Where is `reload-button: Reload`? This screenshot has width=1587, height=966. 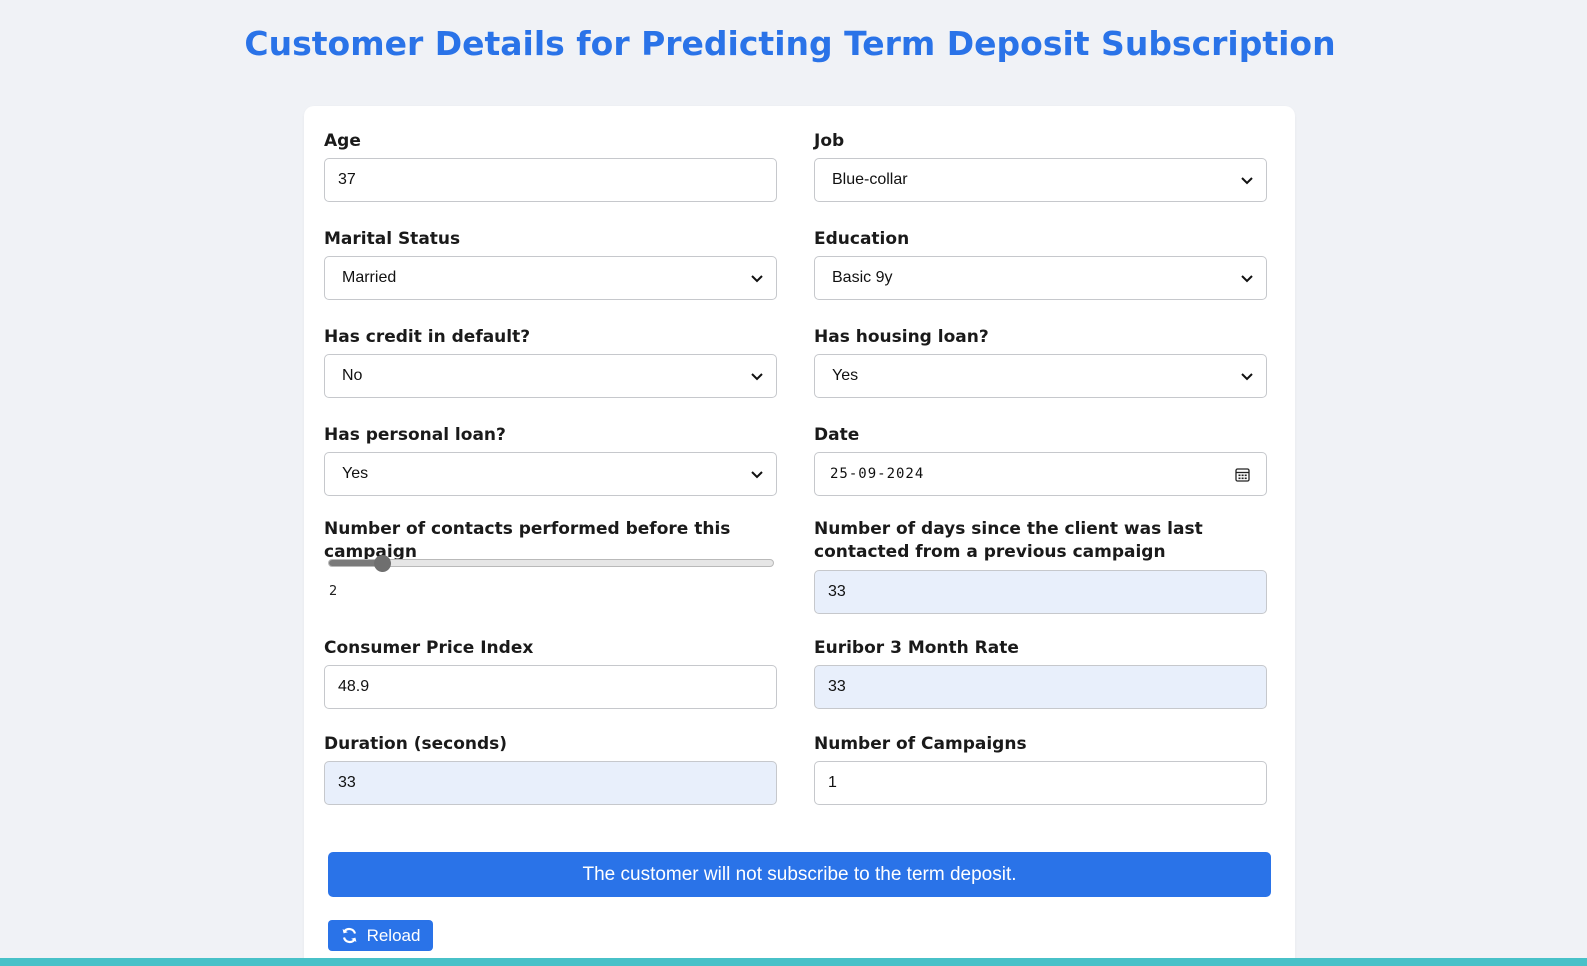 reload-button: Reload is located at coordinates (380, 935).